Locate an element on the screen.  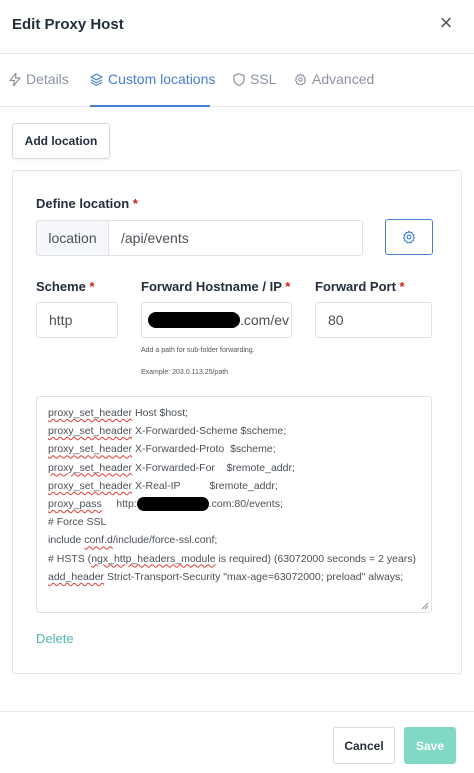
config-line: proxy_set_header Host $host; is located at coordinates (234, 413).